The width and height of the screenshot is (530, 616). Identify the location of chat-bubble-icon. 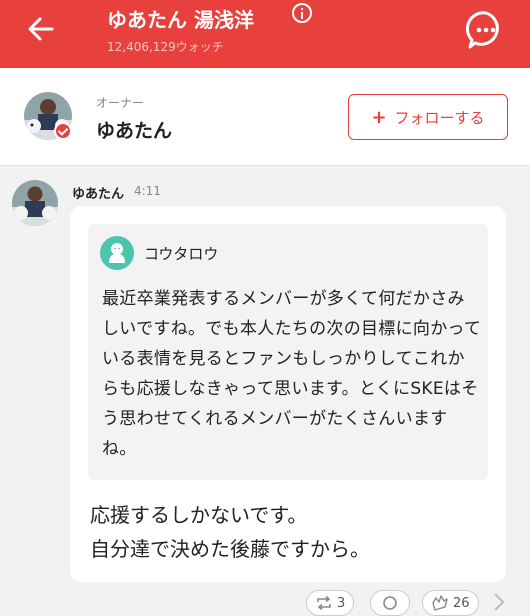
(486, 30).